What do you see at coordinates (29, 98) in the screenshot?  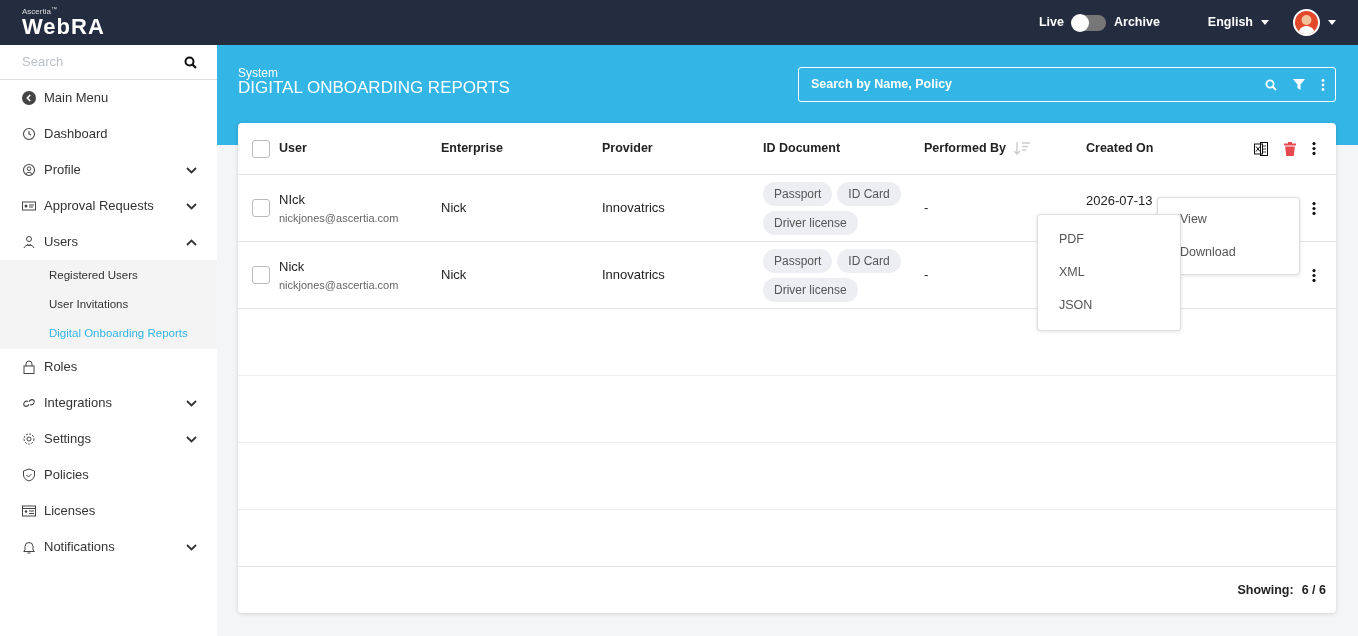 I see `back-icon` at bounding box center [29, 98].